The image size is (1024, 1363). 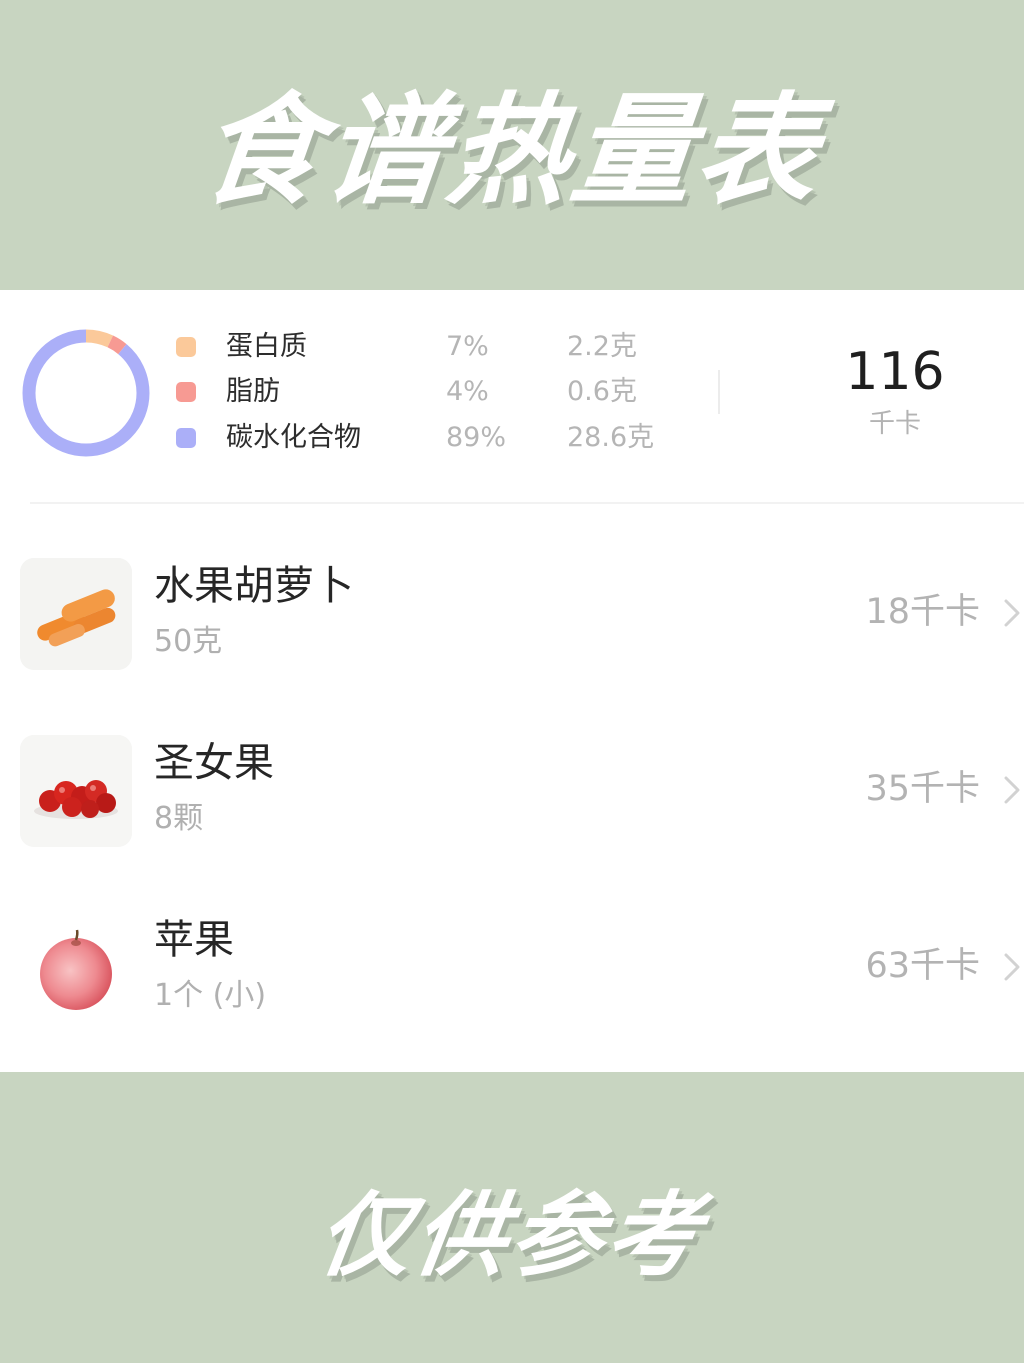 What do you see at coordinates (719, 392) in the screenshot?
I see `summary-divider` at bounding box center [719, 392].